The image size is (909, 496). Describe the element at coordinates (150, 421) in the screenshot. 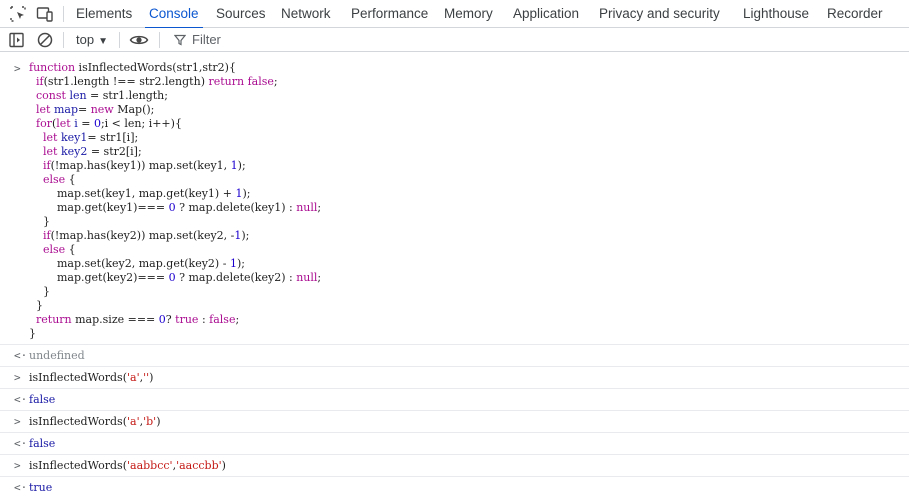

I see `string-arg: 'b'` at that location.